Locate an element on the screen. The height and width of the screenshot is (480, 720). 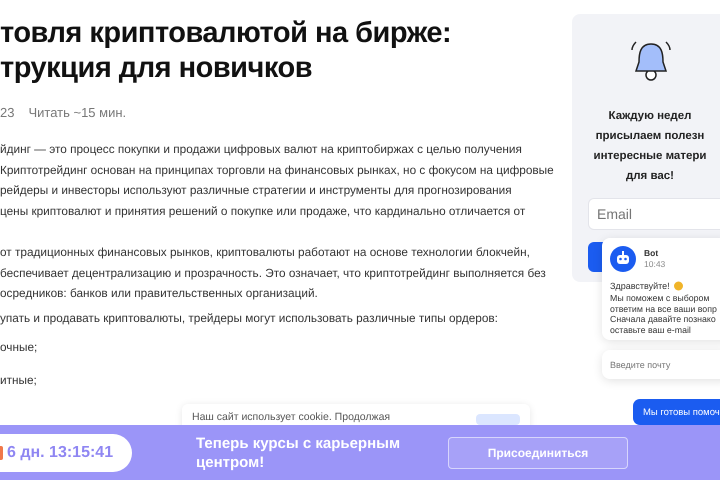
chat-email-field: Введите почту is located at coordinates (661, 364).